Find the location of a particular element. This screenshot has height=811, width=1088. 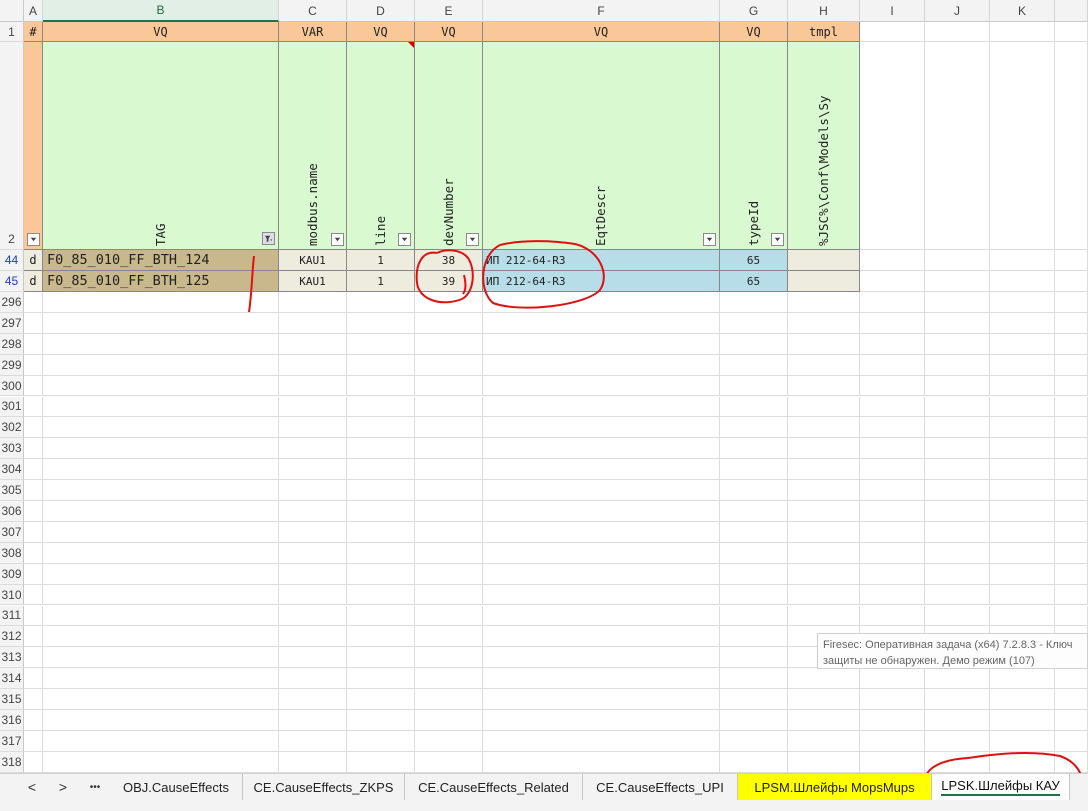

cell-a44: d is located at coordinates (33, 260).